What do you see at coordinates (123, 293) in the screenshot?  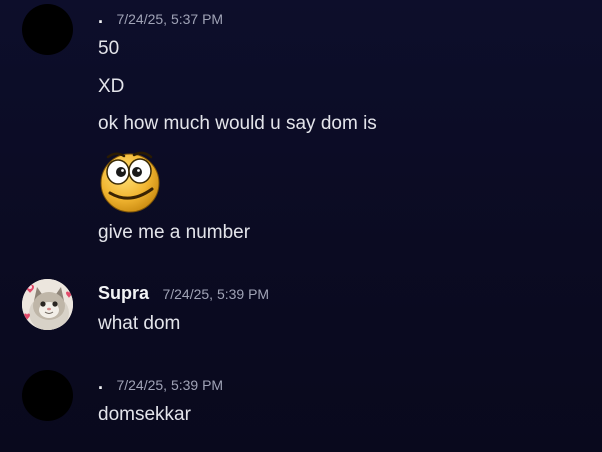 I see `username: Supra` at bounding box center [123, 293].